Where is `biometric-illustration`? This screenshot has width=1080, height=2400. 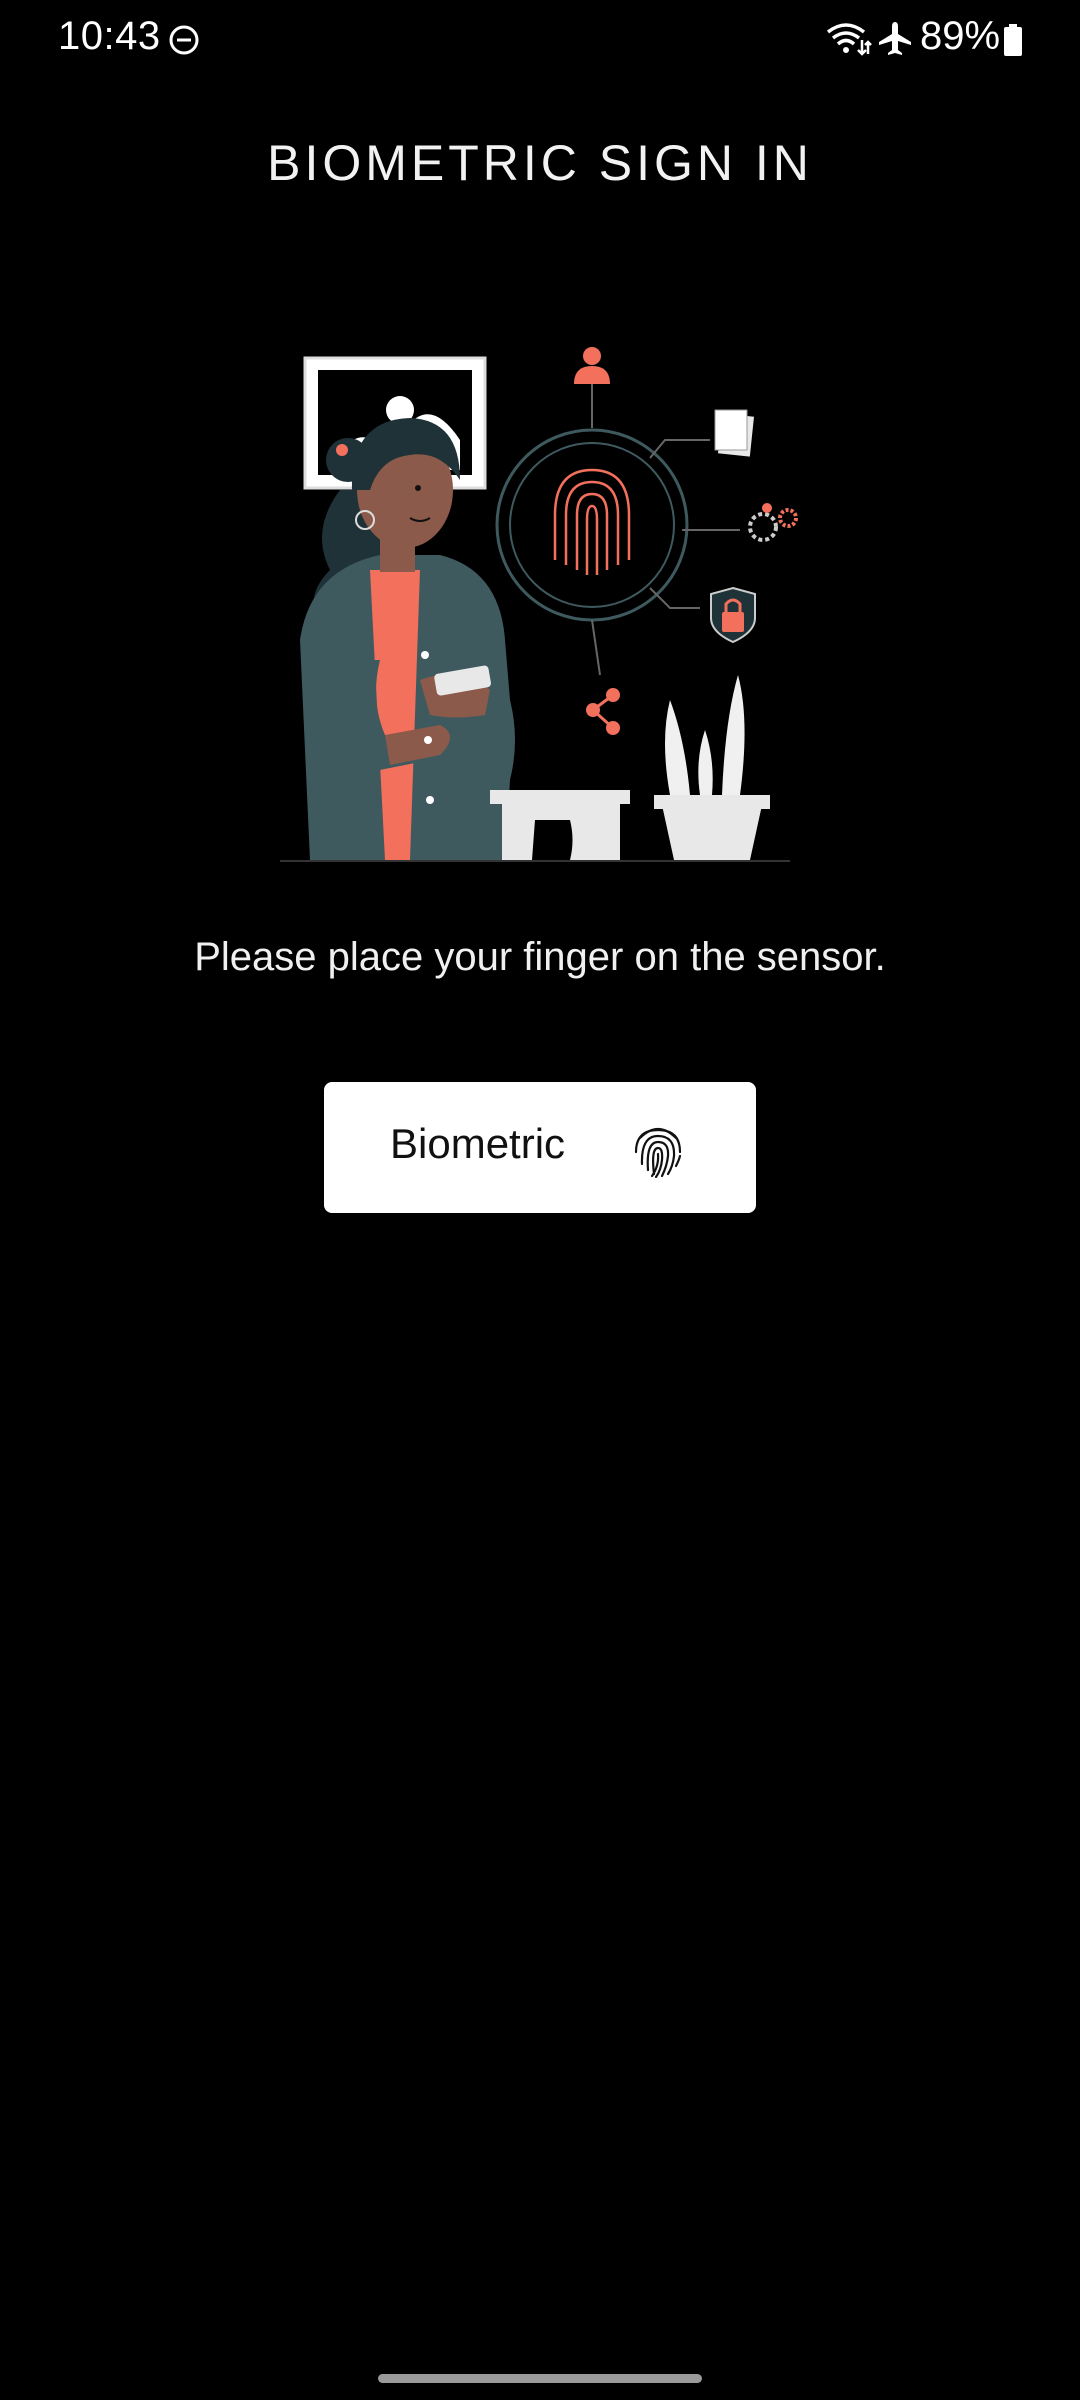 biometric-illustration is located at coordinates (539, 604).